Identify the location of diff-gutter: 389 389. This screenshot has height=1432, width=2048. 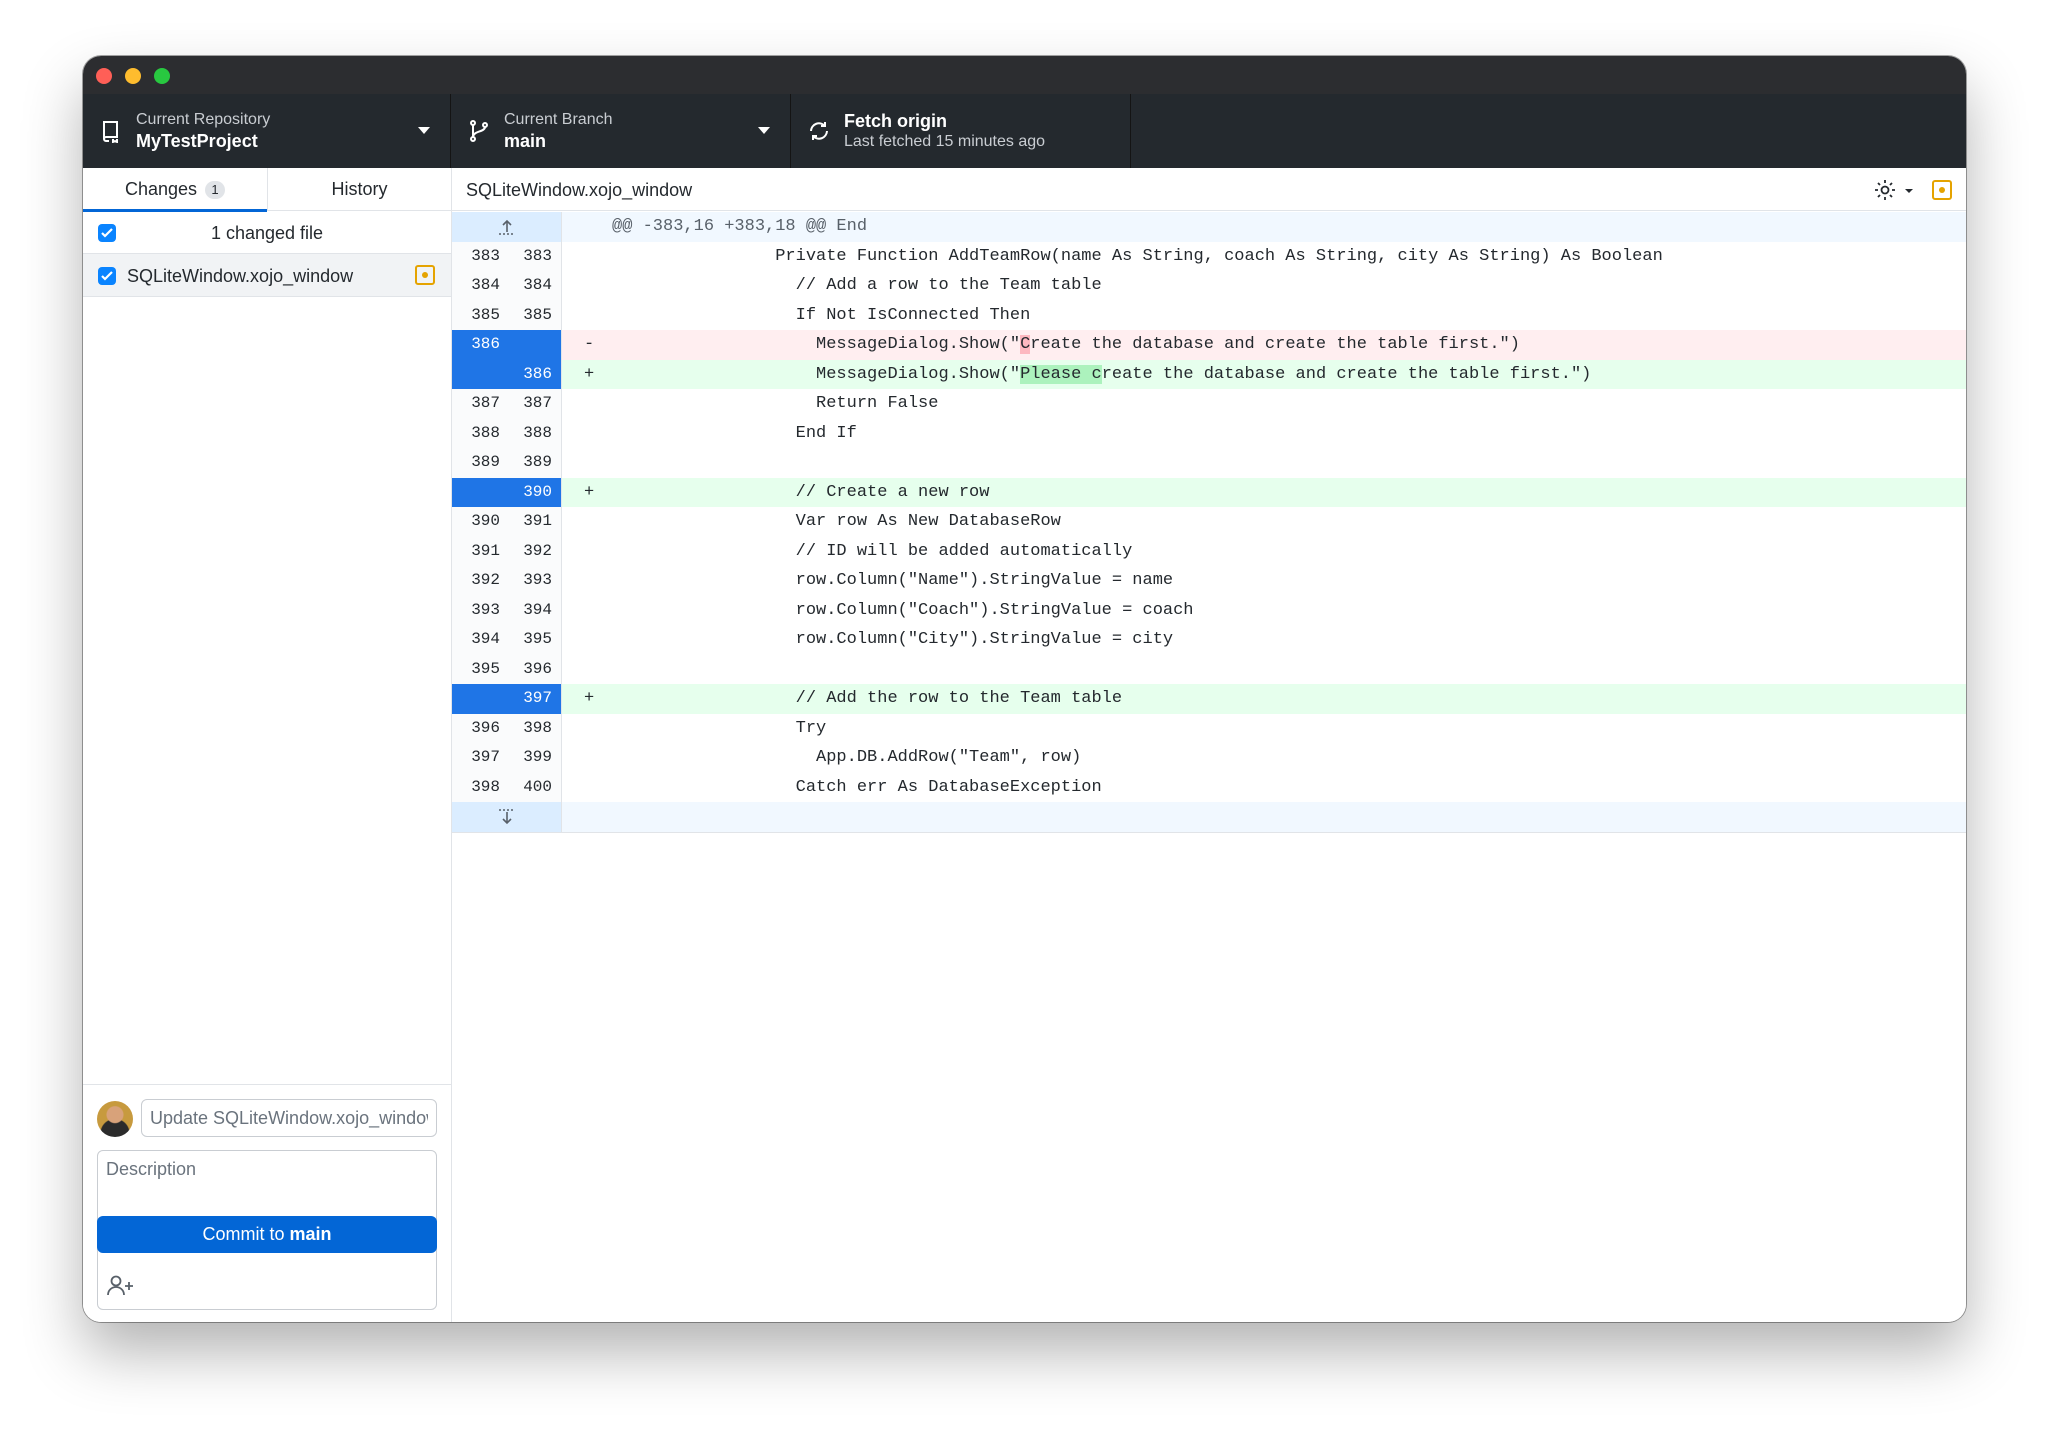
(507, 463).